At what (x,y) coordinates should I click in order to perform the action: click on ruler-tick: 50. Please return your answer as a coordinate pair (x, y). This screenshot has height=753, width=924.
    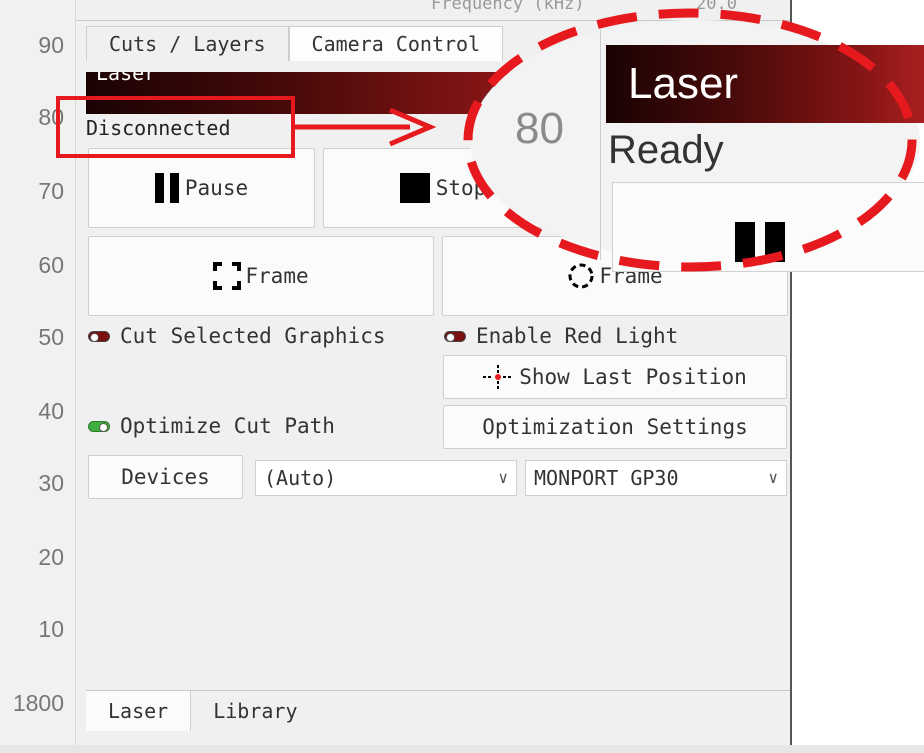
    Looking at the image, I should click on (51, 337).